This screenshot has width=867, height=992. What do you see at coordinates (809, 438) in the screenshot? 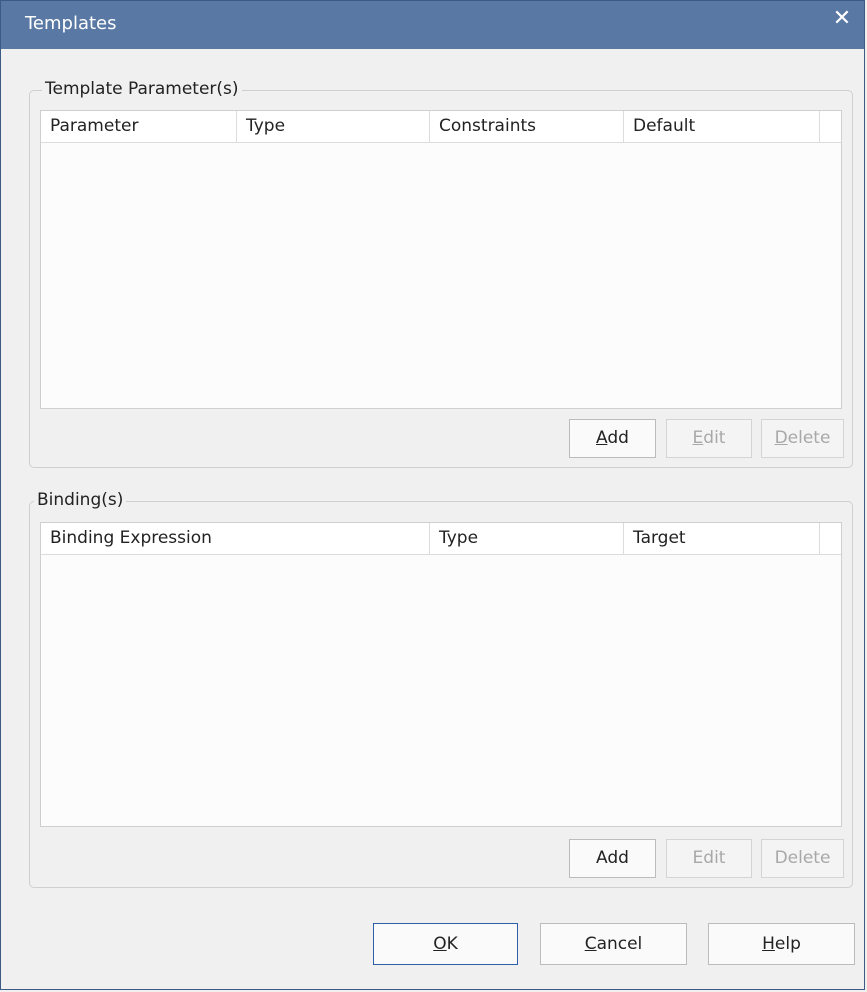
I see `delete-label: elete` at bounding box center [809, 438].